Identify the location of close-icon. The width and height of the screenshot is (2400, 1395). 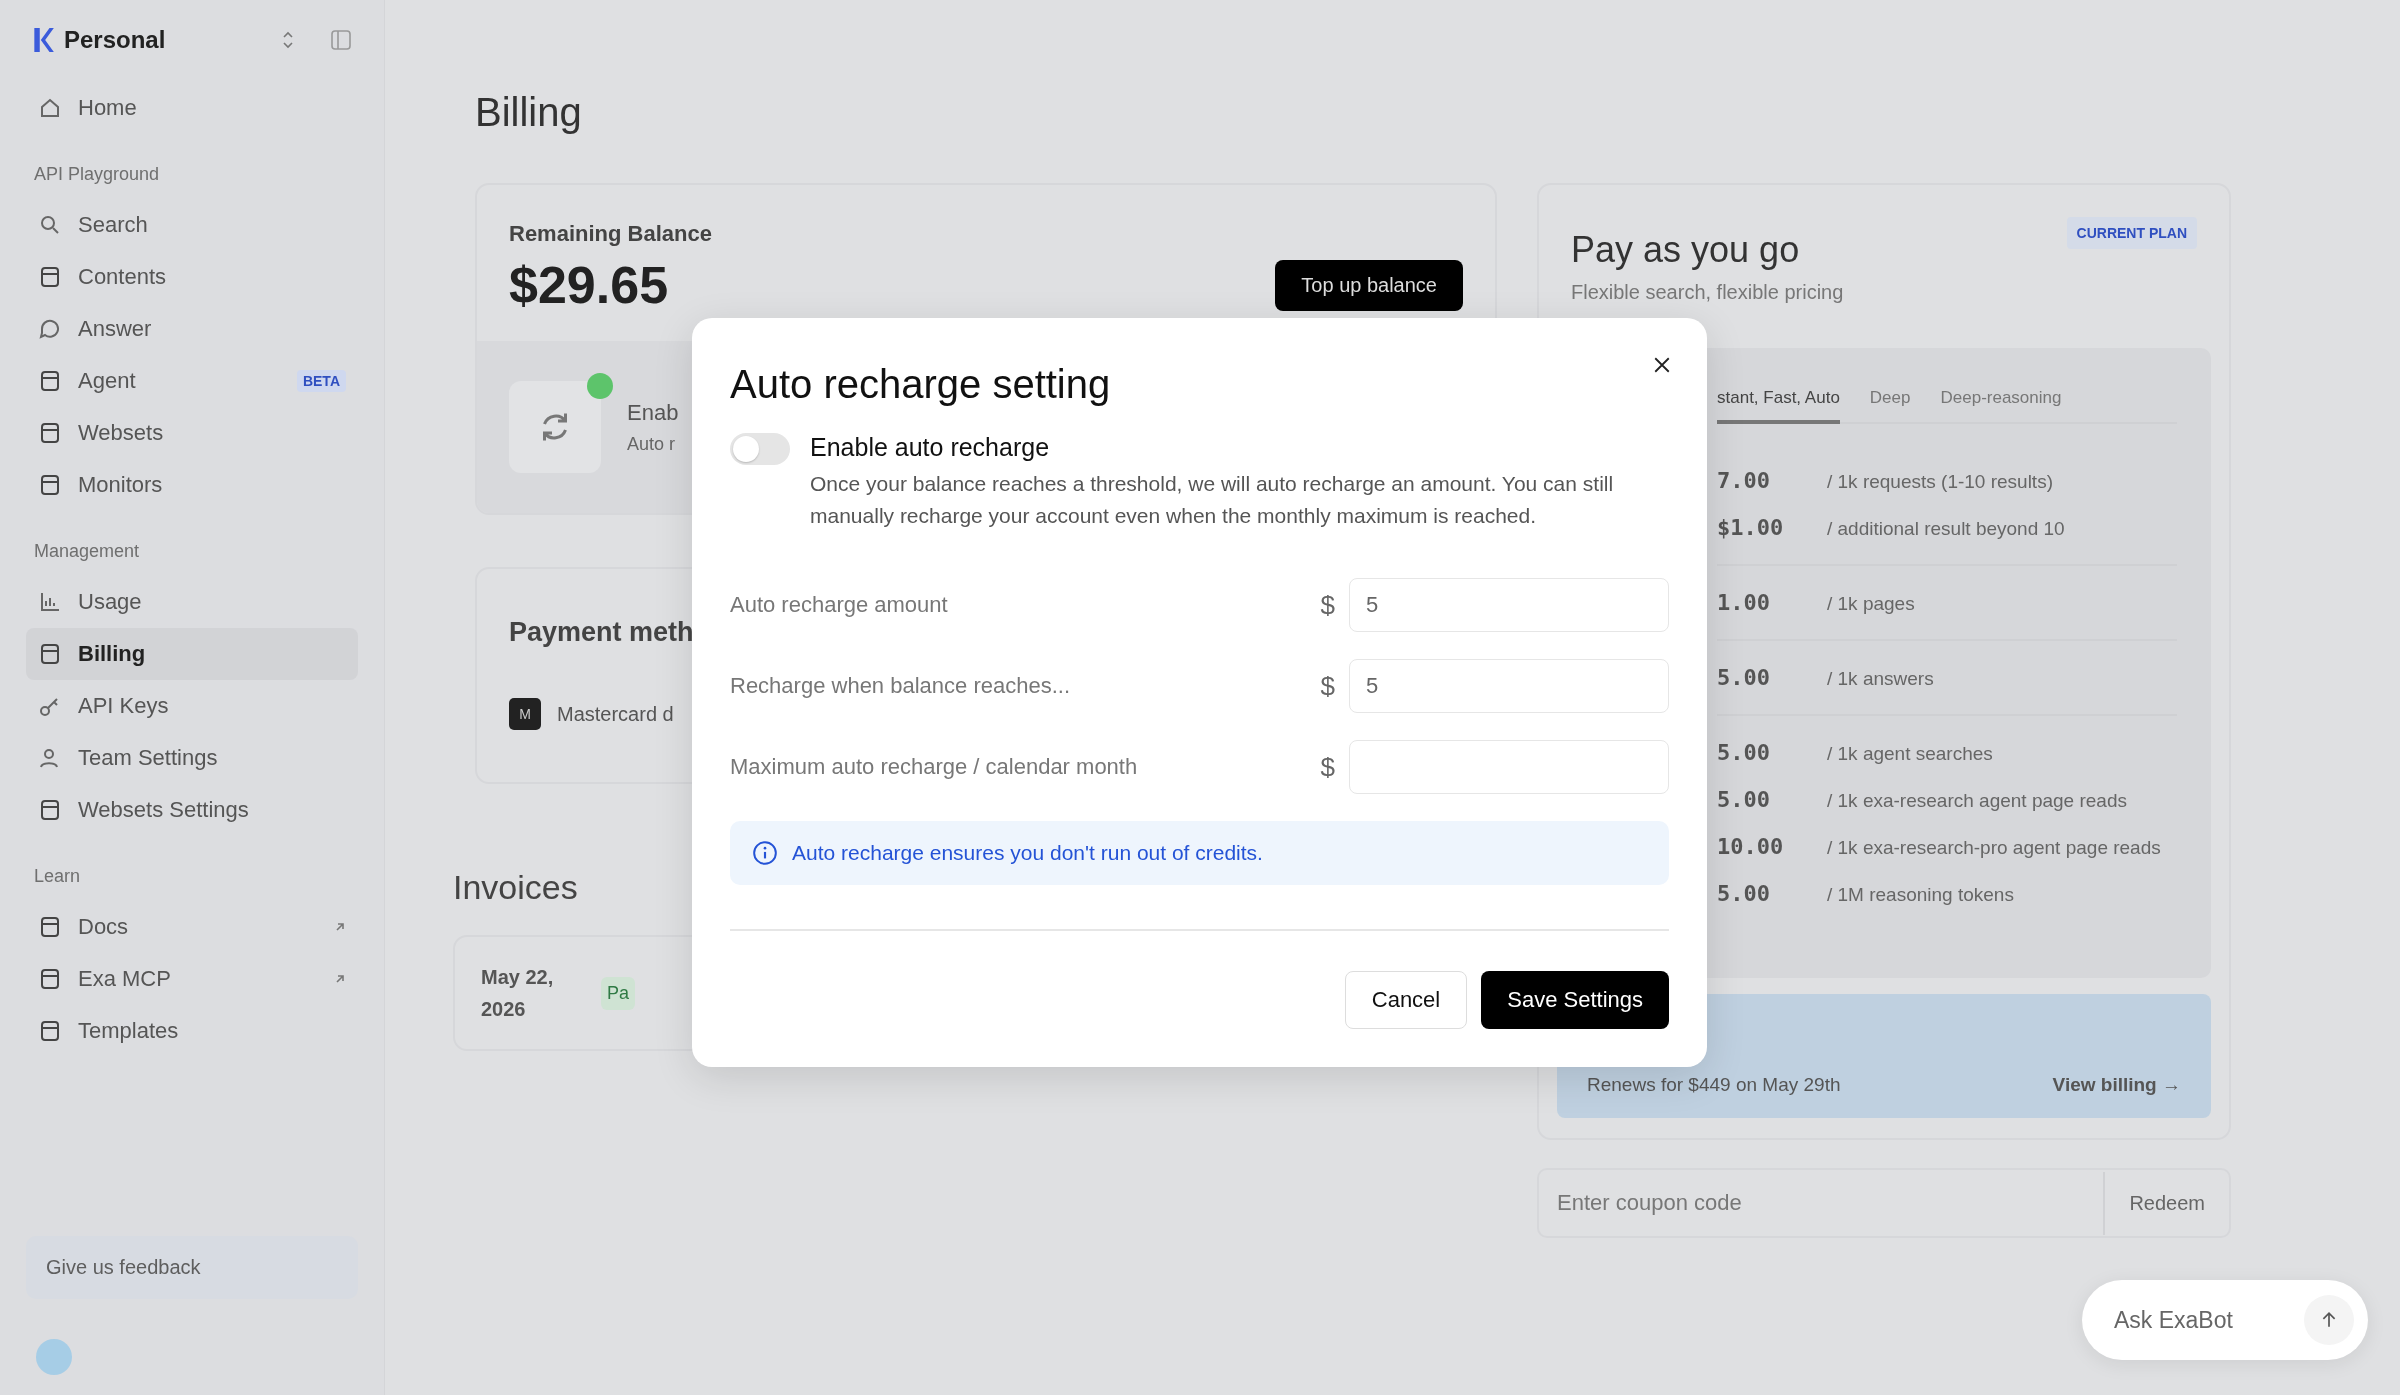
(1662, 365).